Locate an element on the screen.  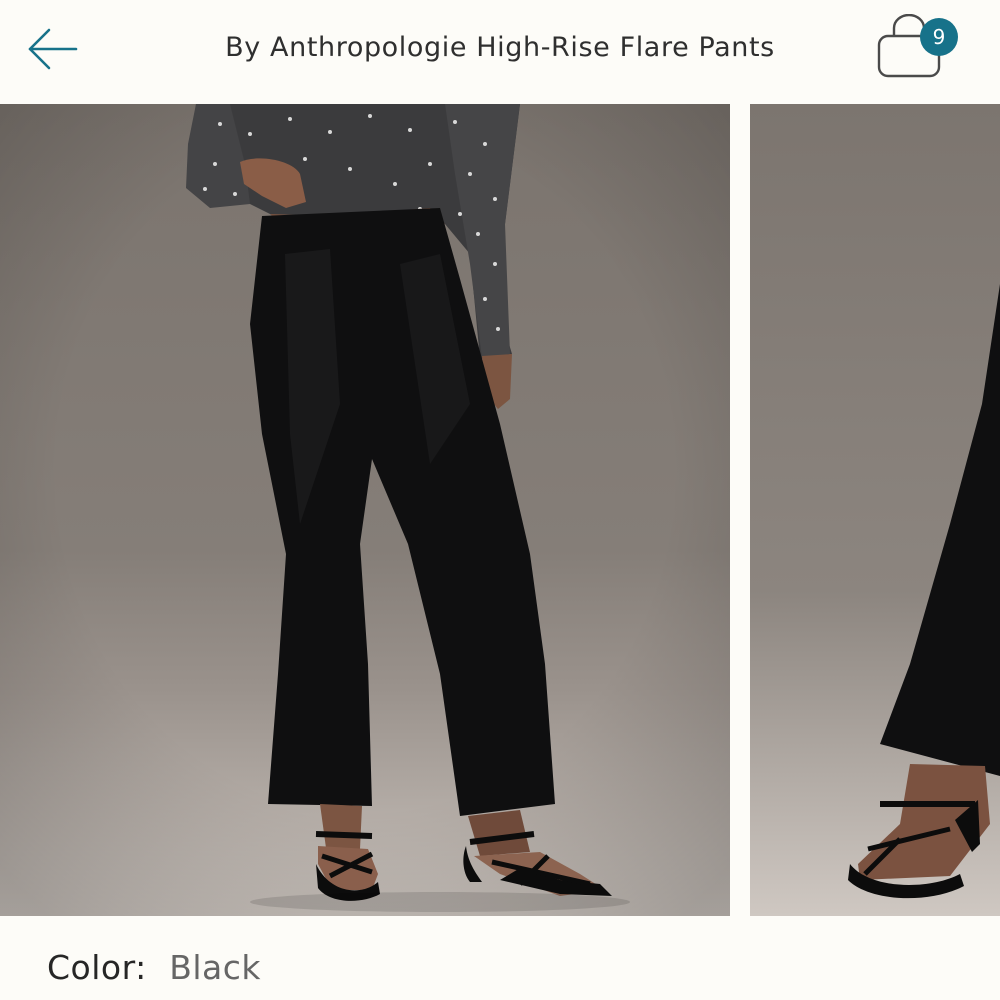
page-title: By Anthropologie High-Rise Flare Pants is located at coordinates (500, 47).